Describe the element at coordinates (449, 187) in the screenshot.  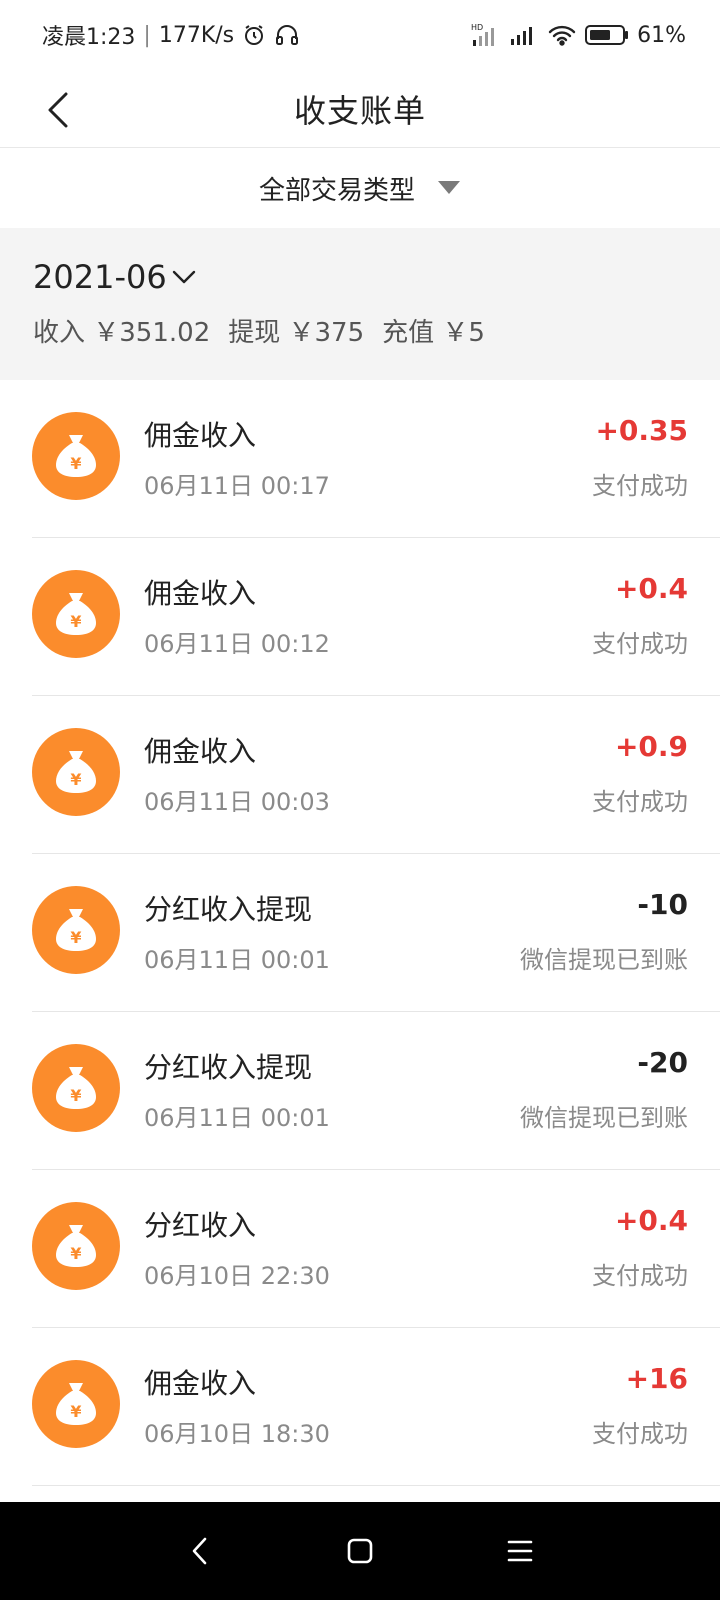
I see `caret-down-icon` at that location.